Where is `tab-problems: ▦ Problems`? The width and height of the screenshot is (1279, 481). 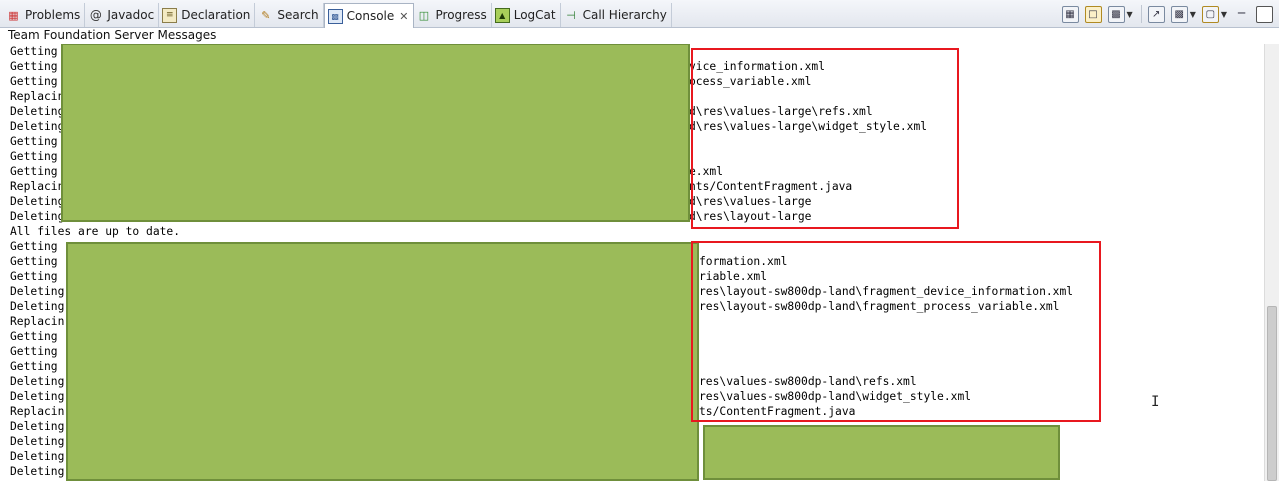 tab-problems: ▦ Problems is located at coordinates (44, 15).